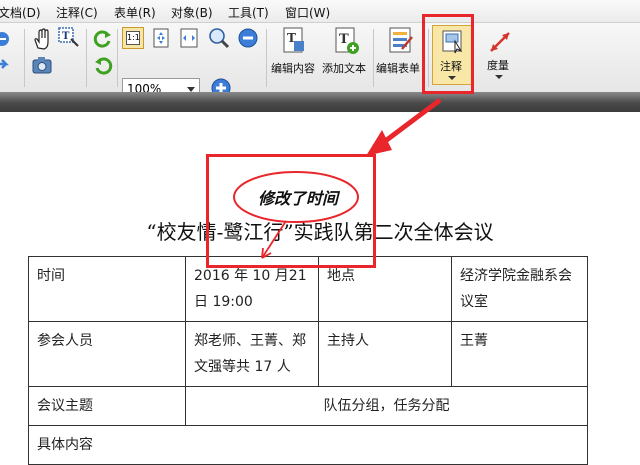  I want to click on annotation-overlay, so click(337, 178).